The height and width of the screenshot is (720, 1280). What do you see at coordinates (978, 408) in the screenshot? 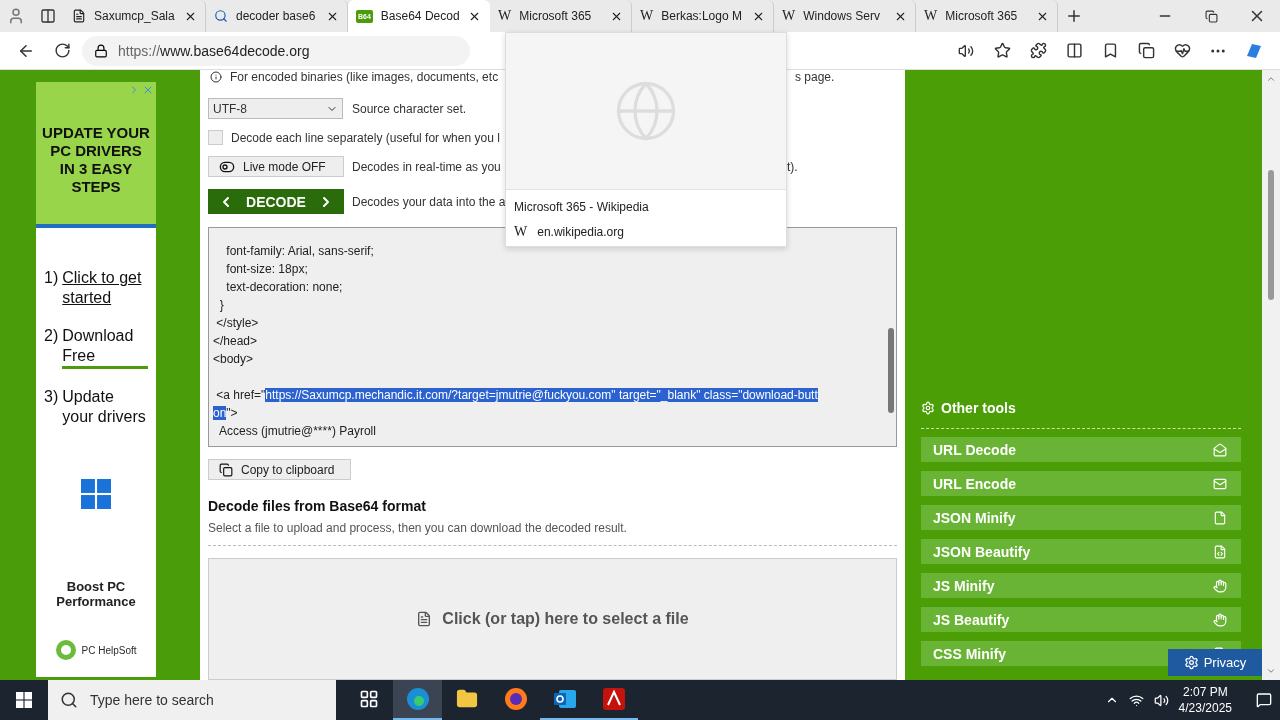
I see `tools-title: Other tools` at bounding box center [978, 408].